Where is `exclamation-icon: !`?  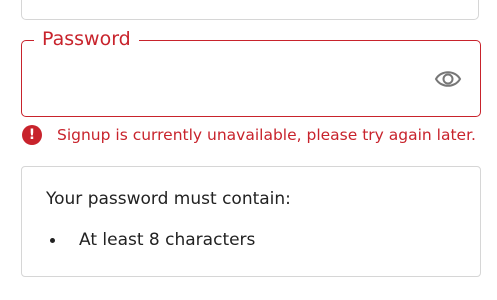 exclamation-icon: ! is located at coordinates (32, 135).